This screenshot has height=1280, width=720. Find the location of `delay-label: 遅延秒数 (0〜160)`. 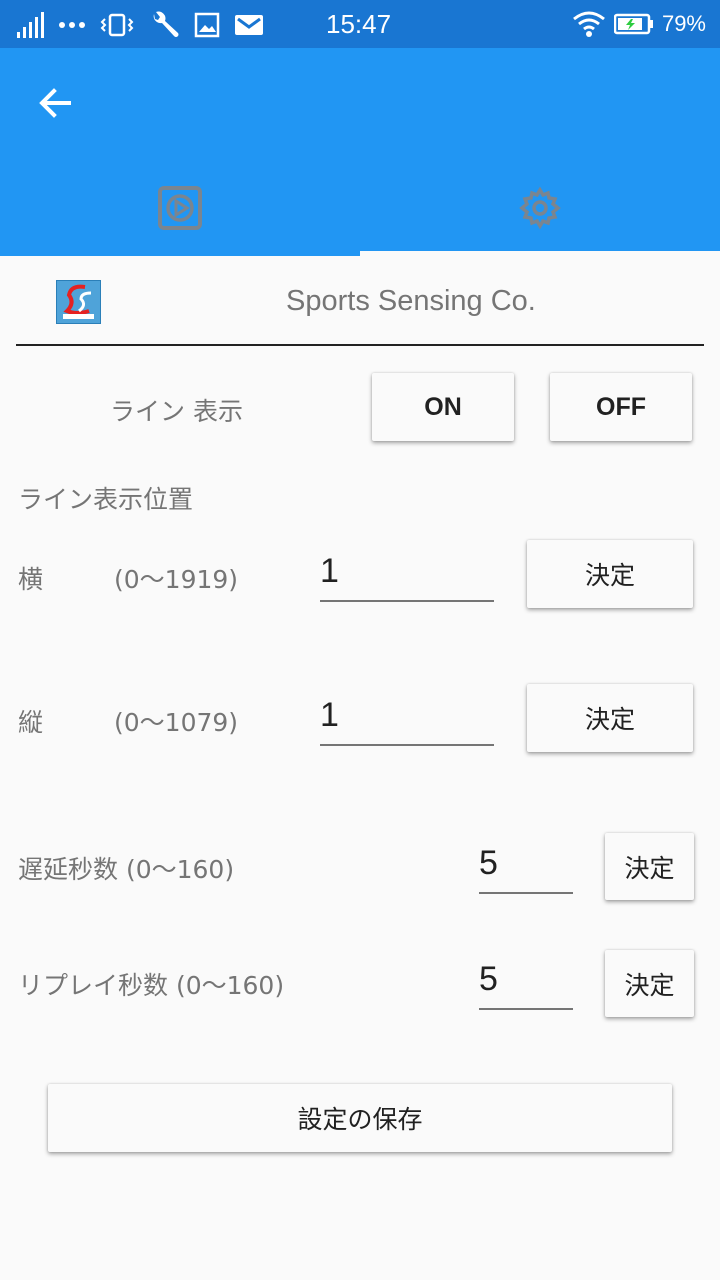

delay-label: 遅延秒数 (0〜160) is located at coordinates (126, 869).